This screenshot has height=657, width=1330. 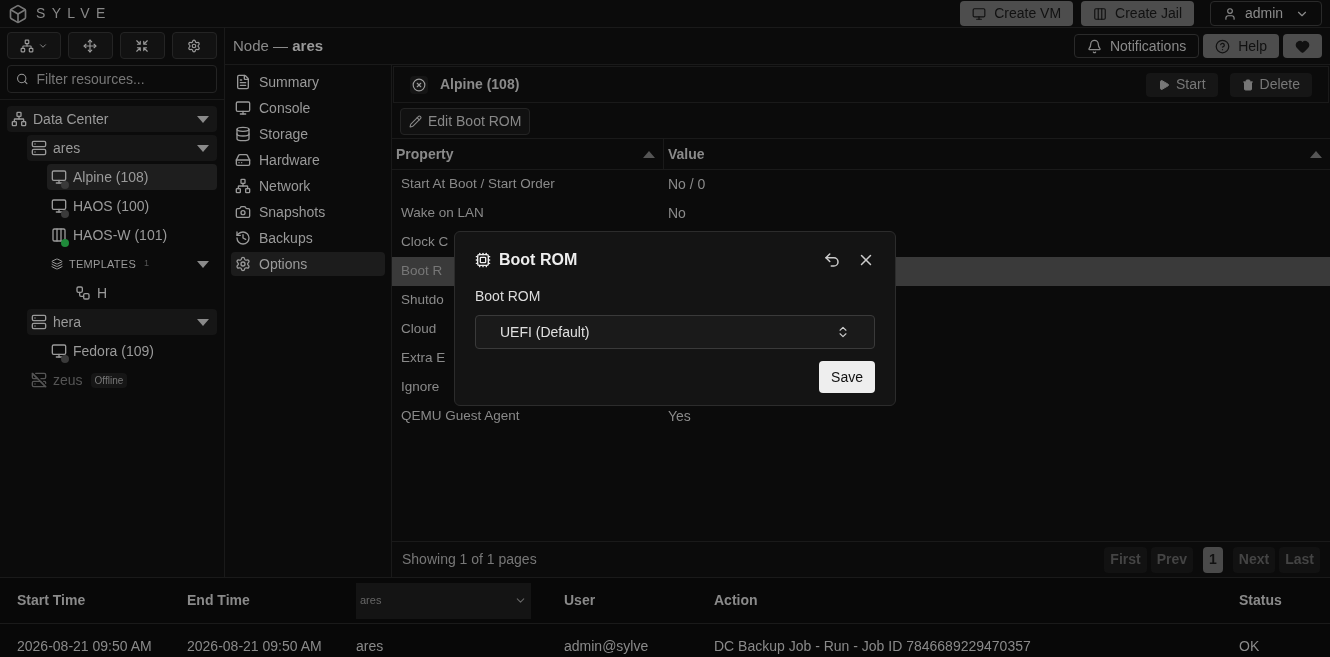 I want to click on value-cell-text: No, so click(x=676, y=213).